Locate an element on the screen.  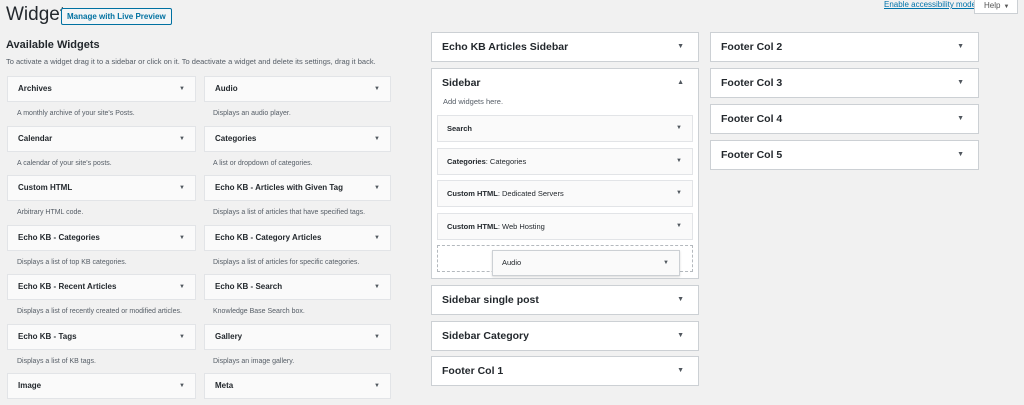
widget-type: Search is located at coordinates (460, 128).